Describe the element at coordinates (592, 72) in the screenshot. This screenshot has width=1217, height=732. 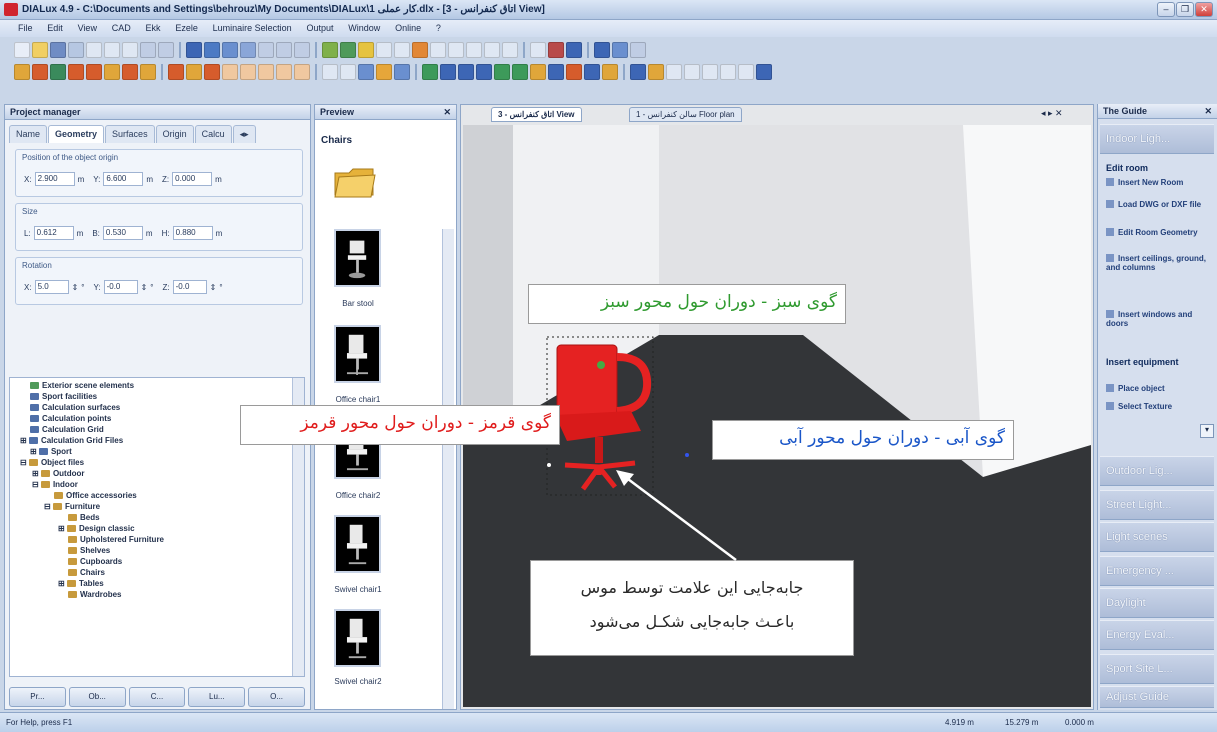
I see `calc-surface-icon` at that location.